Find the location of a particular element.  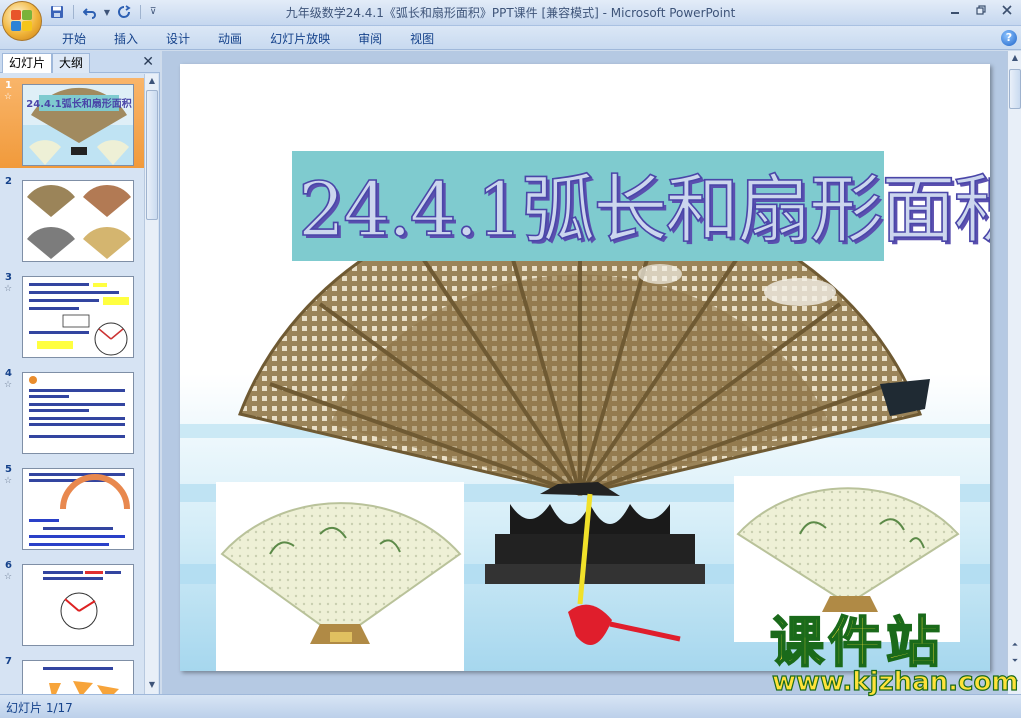

tab-insert: 插入 is located at coordinates (126, 39).